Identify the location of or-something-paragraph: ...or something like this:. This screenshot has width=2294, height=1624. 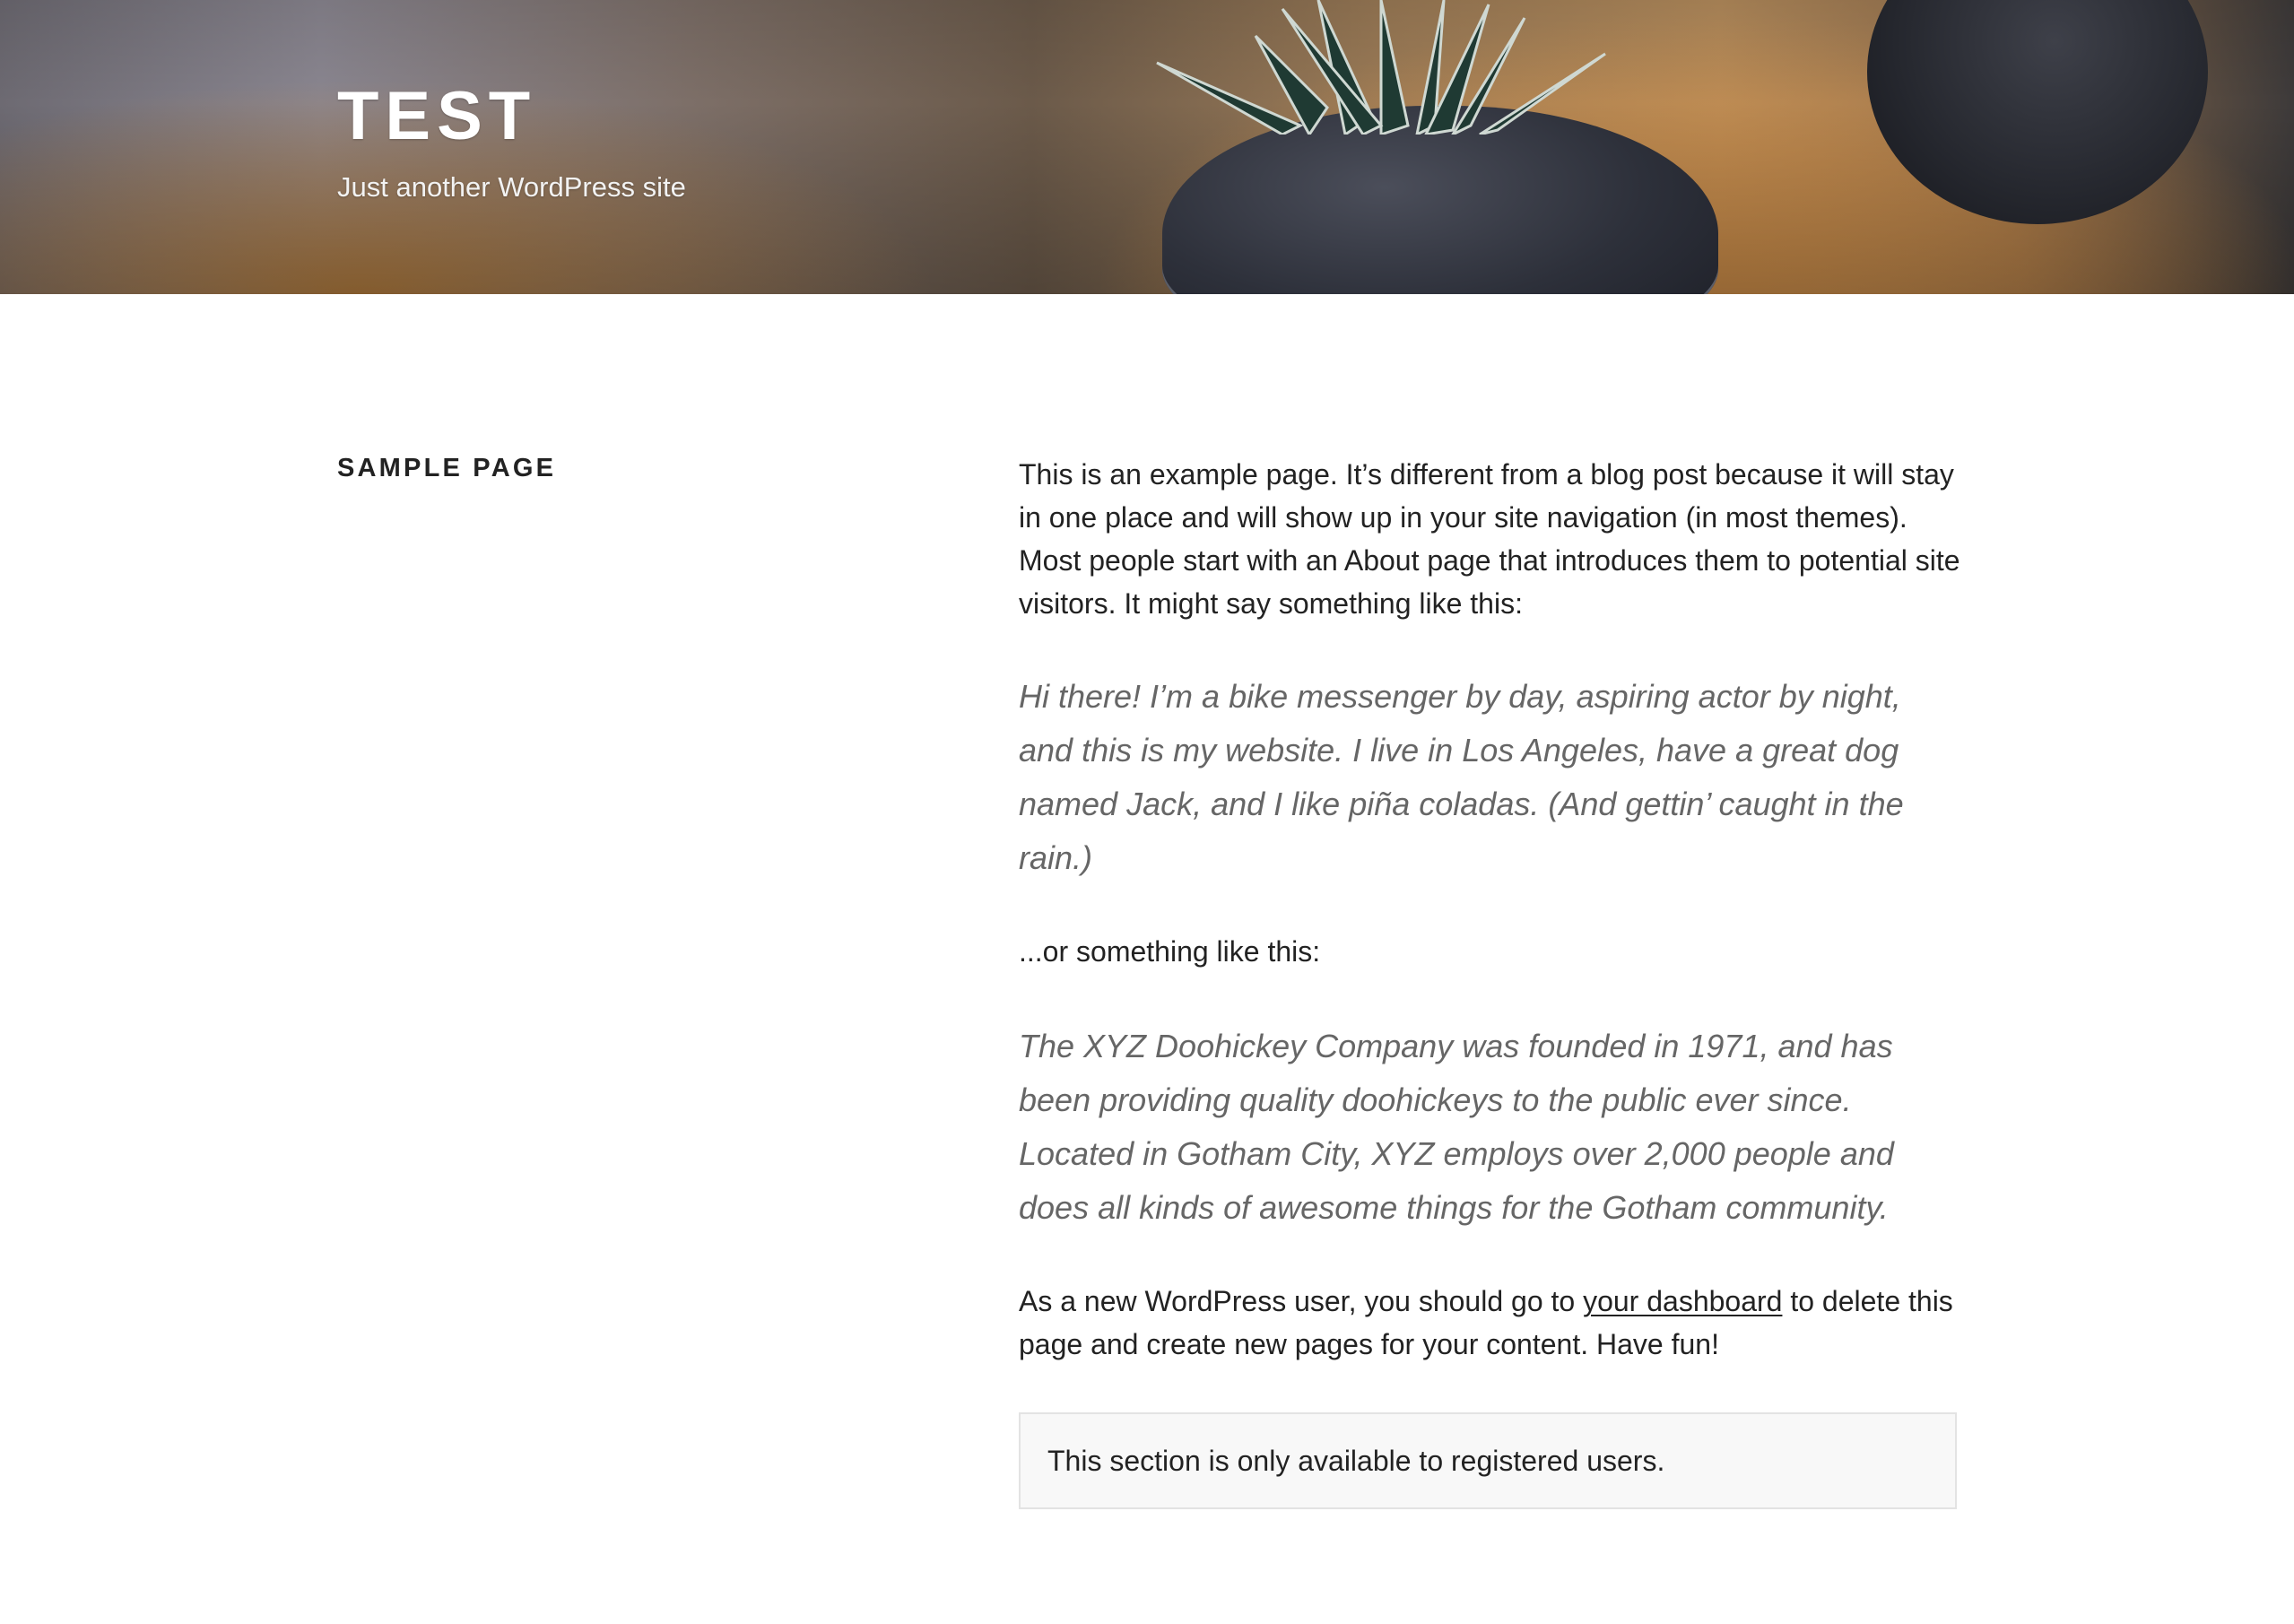
(1170, 951).